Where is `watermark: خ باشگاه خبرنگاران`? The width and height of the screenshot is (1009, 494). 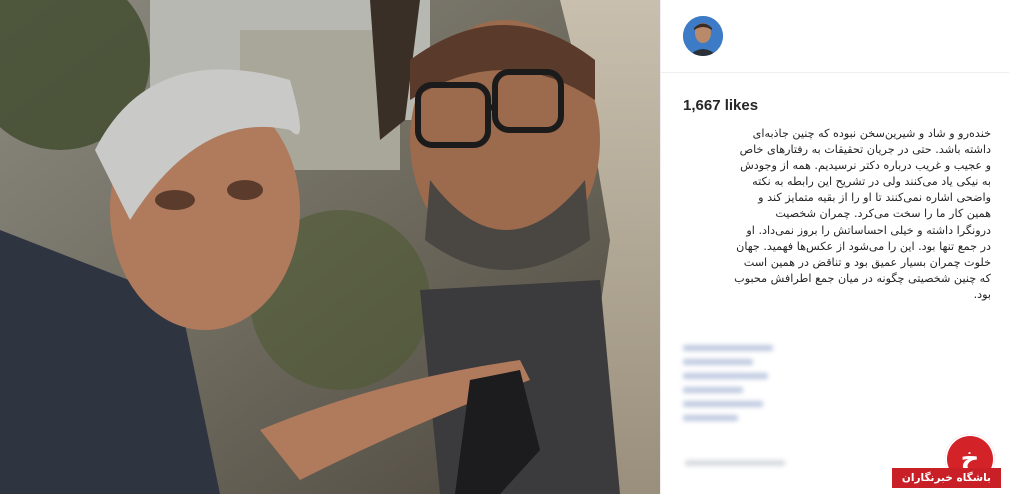
watermark: خ باشگاه خبرنگاران is located at coordinates (931, 462).